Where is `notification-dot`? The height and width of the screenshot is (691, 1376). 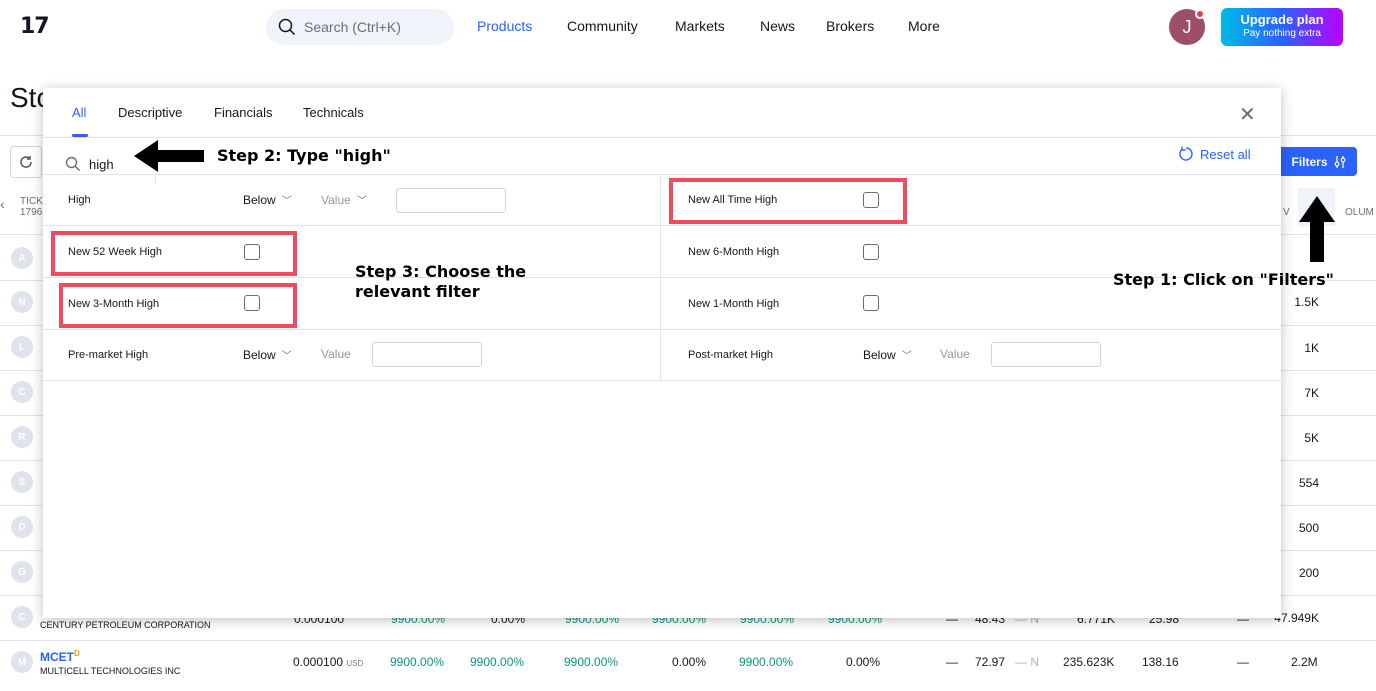 notification-dot is located at coordinates (1200, 14).